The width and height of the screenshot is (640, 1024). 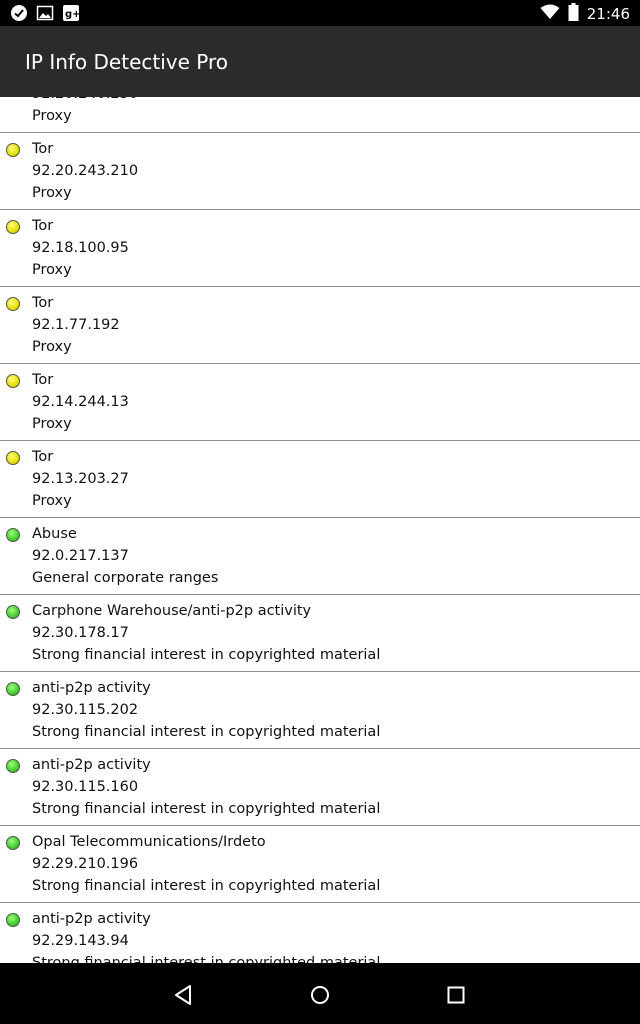 What do you see at coordinates (19, 15) in the screenshot?
I see `check-circle-icon` at bounding box center [19, 15].